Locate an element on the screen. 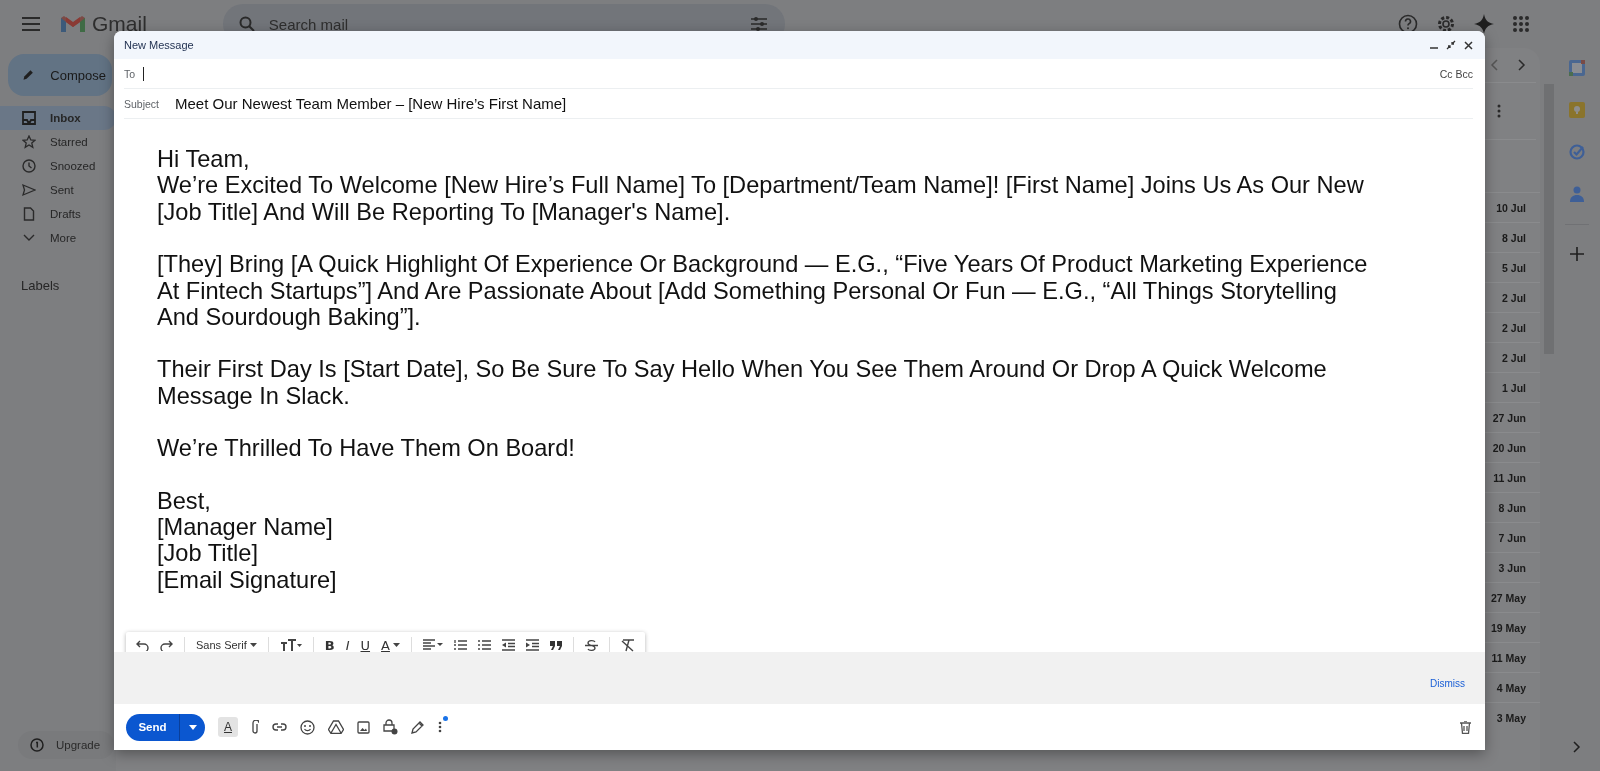  mail-date: 19 May is located at coordinates (1508, 627).